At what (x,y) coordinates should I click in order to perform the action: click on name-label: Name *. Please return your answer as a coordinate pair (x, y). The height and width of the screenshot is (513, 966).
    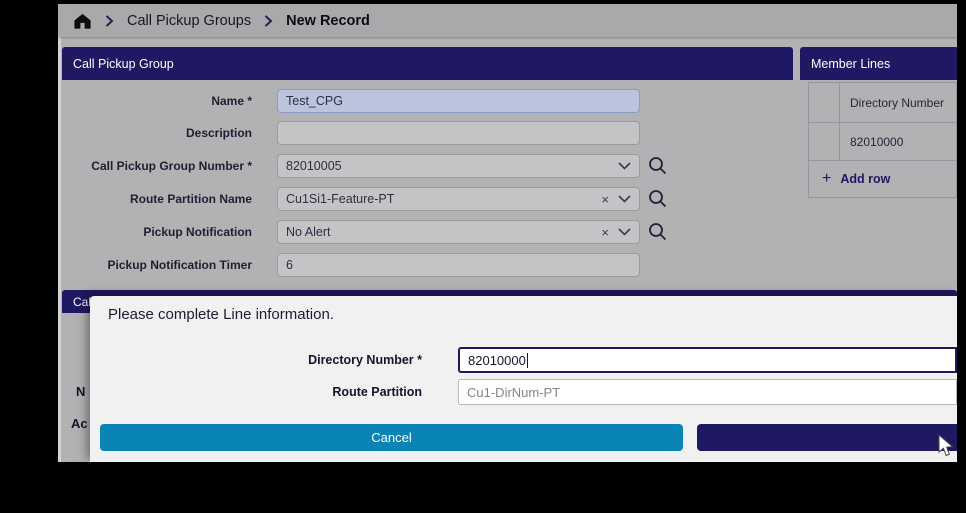
    Looking at the image, I should click on (231, 101).